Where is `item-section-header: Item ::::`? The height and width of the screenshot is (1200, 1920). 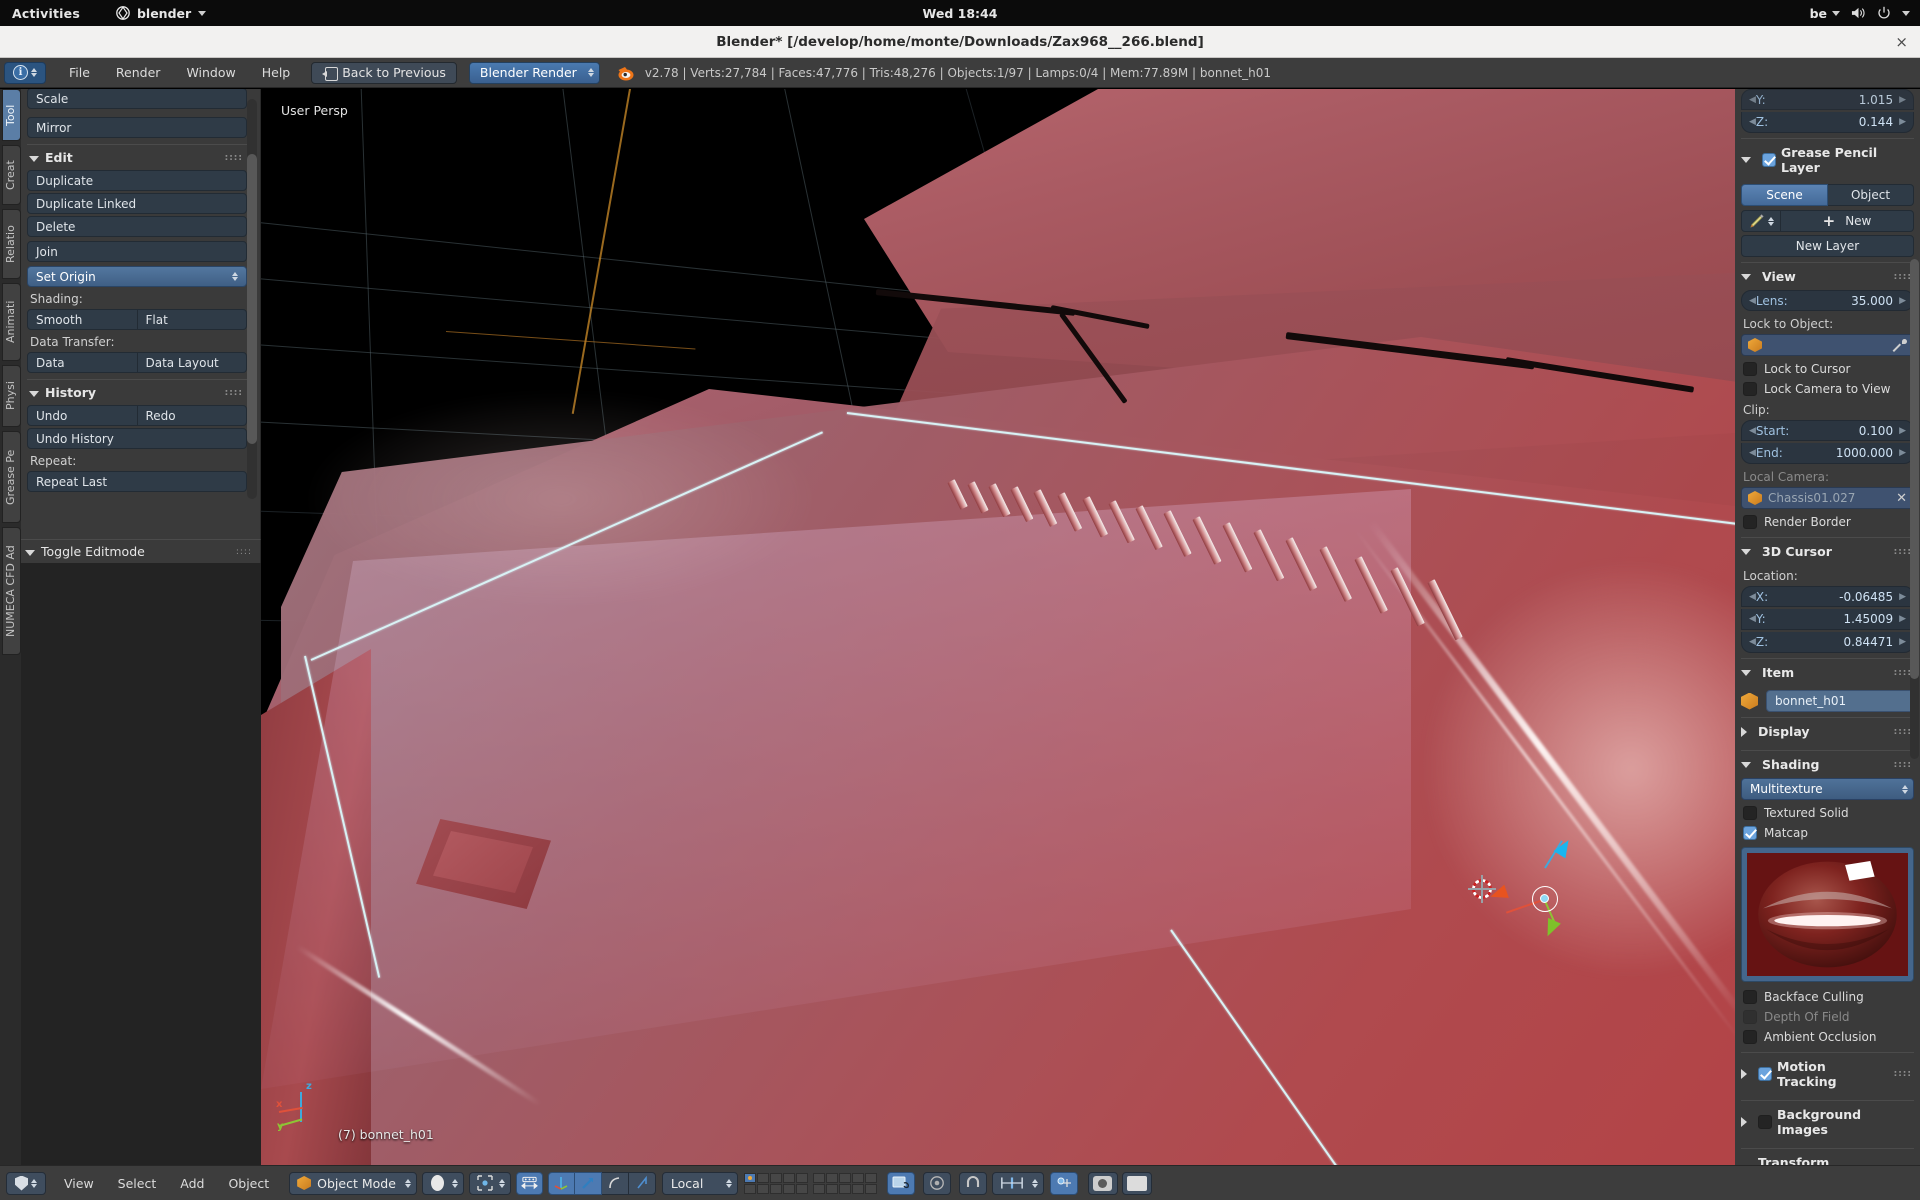 item-section-header: Item :::: is located at coordinates (1827, 672).